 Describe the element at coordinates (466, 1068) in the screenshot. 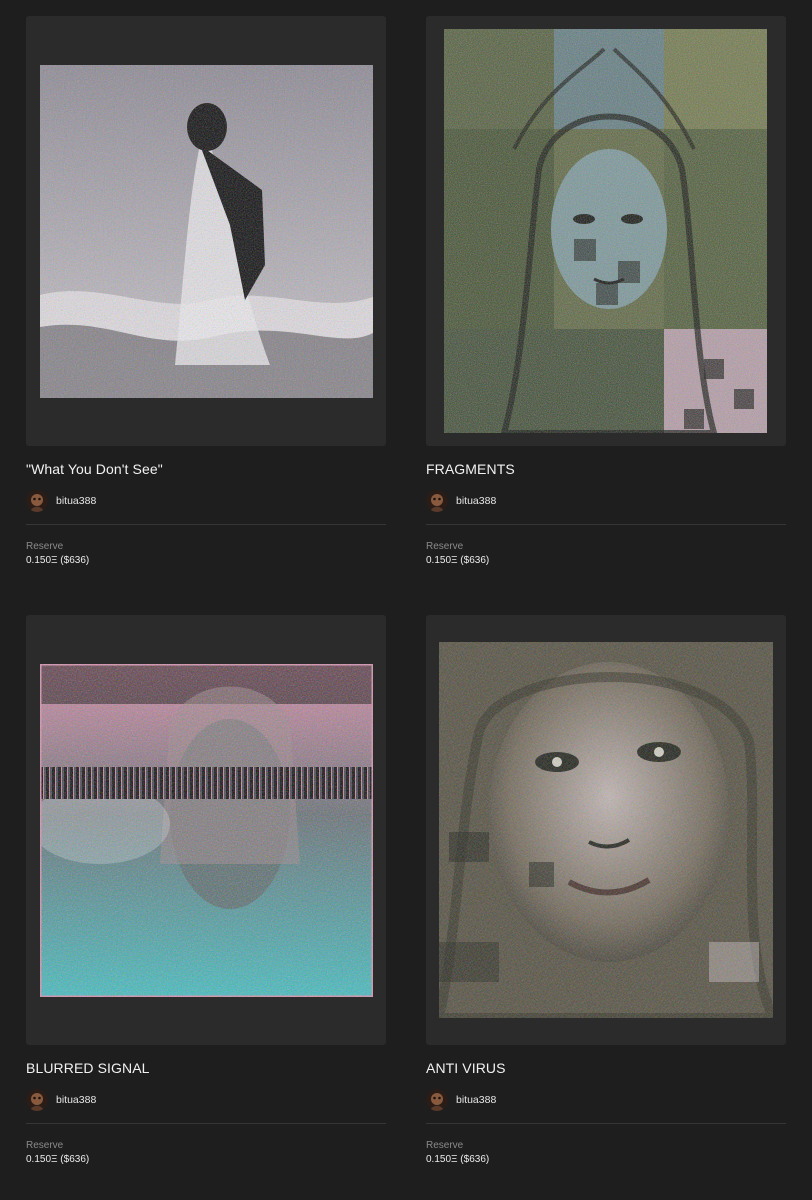

I see `listing-title: ANTI VIRUS` at that location.